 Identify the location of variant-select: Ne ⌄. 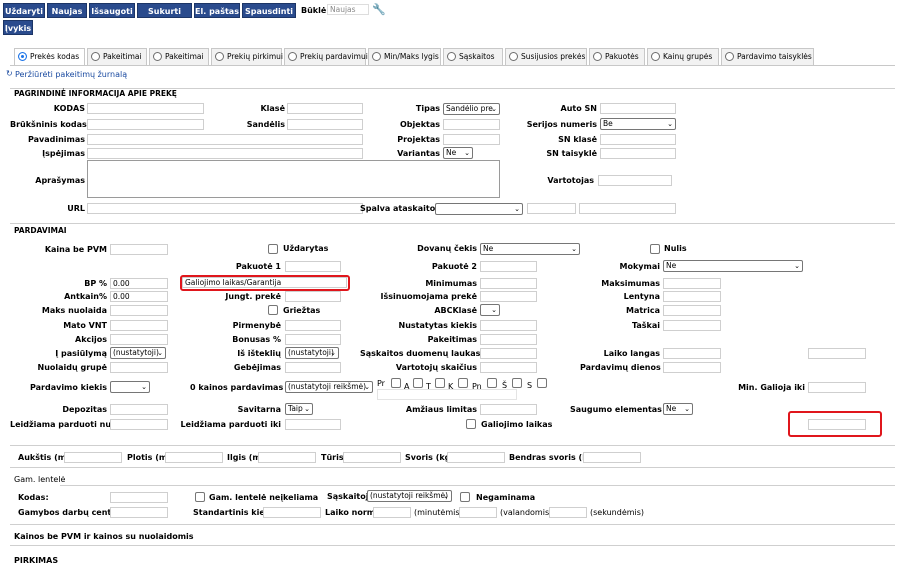
(458, 153).